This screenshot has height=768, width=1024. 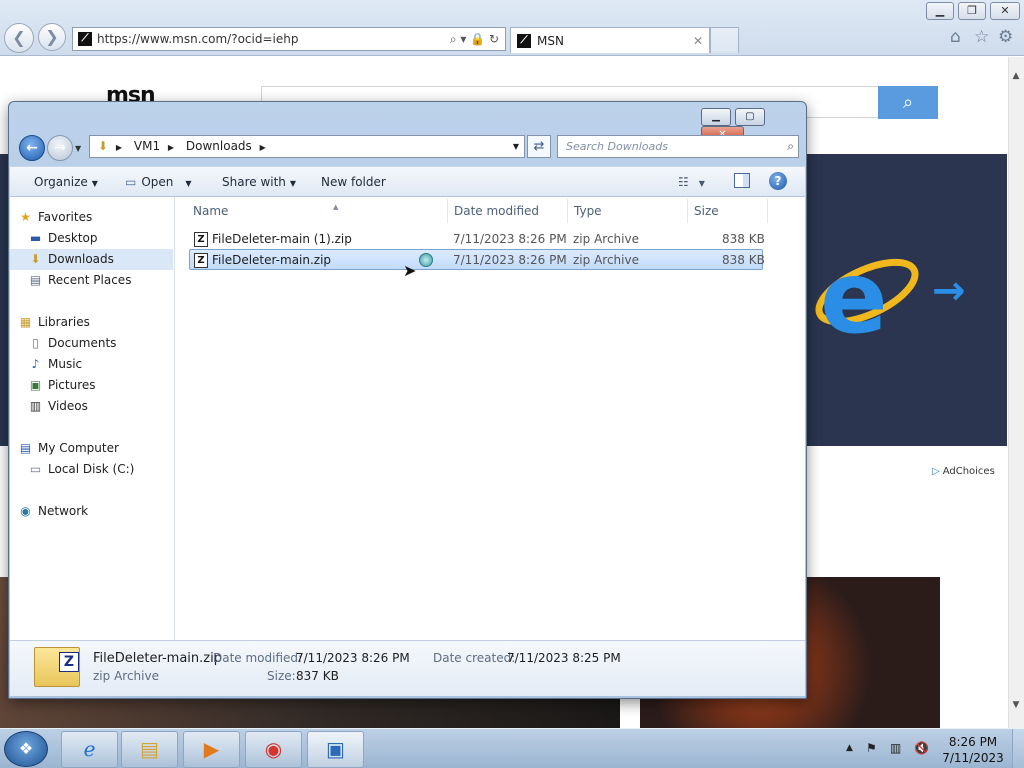 I want to click on file-name: FileDeleter-main.zip, so click(x=272, y=260).